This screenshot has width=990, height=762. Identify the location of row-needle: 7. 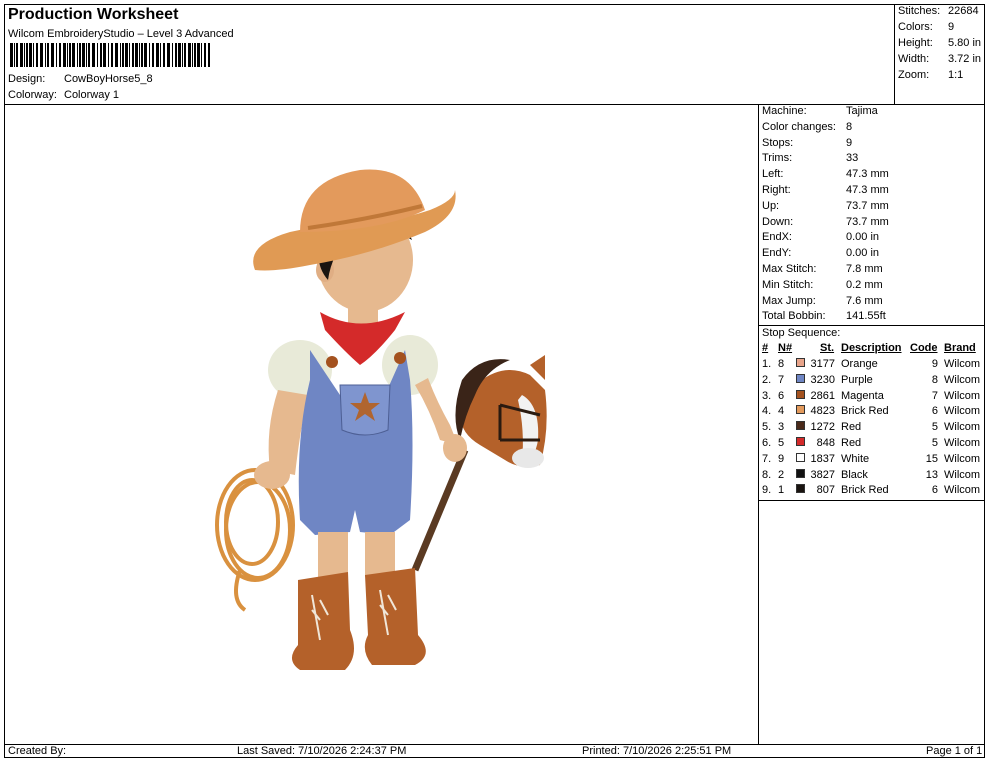
(781, 379).